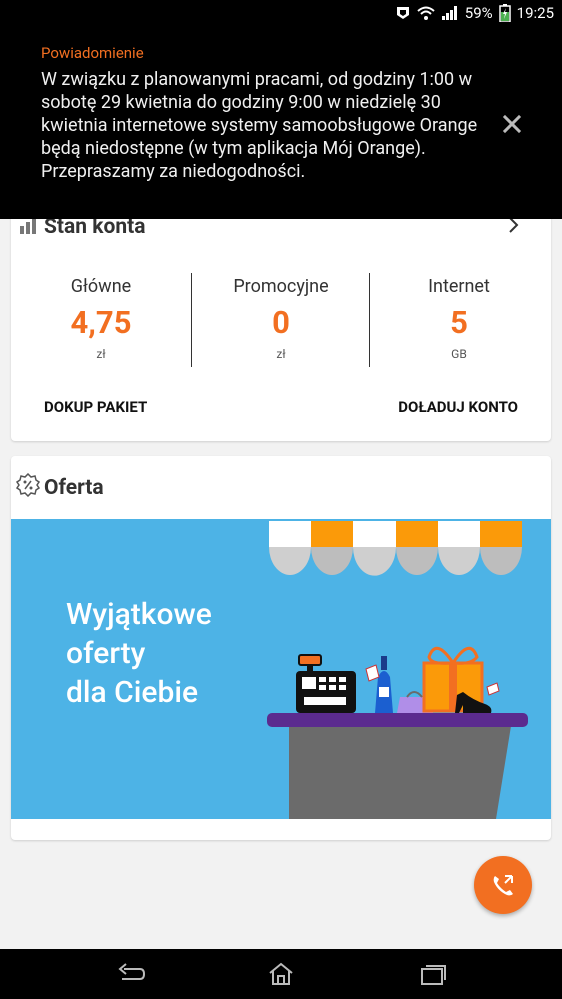 This screenshot has height=999, width=562. Describe the element at coordinates (433, 974) in the screenshot. I see `recents-icon` at that location.